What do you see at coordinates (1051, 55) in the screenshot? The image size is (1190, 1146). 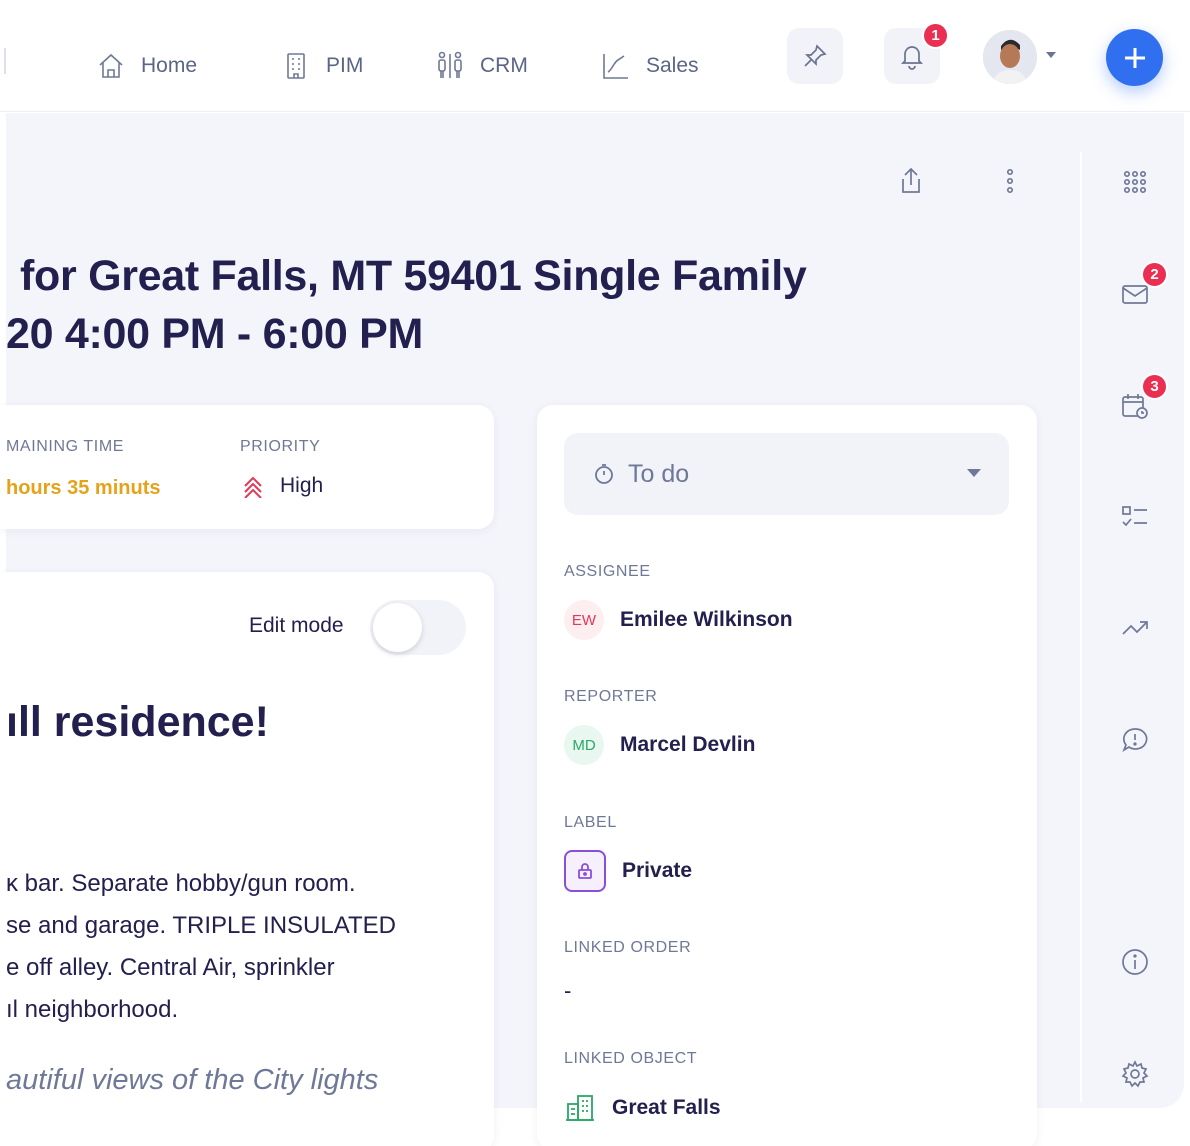 I see `user-menu-caret-icon` at bounding box center [1051, 55].